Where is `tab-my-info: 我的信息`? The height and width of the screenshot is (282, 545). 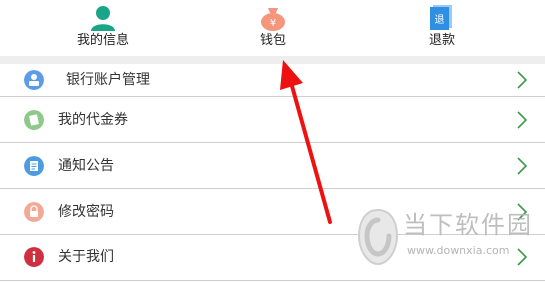
tab-my-info: 我的信息 is located at coordinates (103, 28).